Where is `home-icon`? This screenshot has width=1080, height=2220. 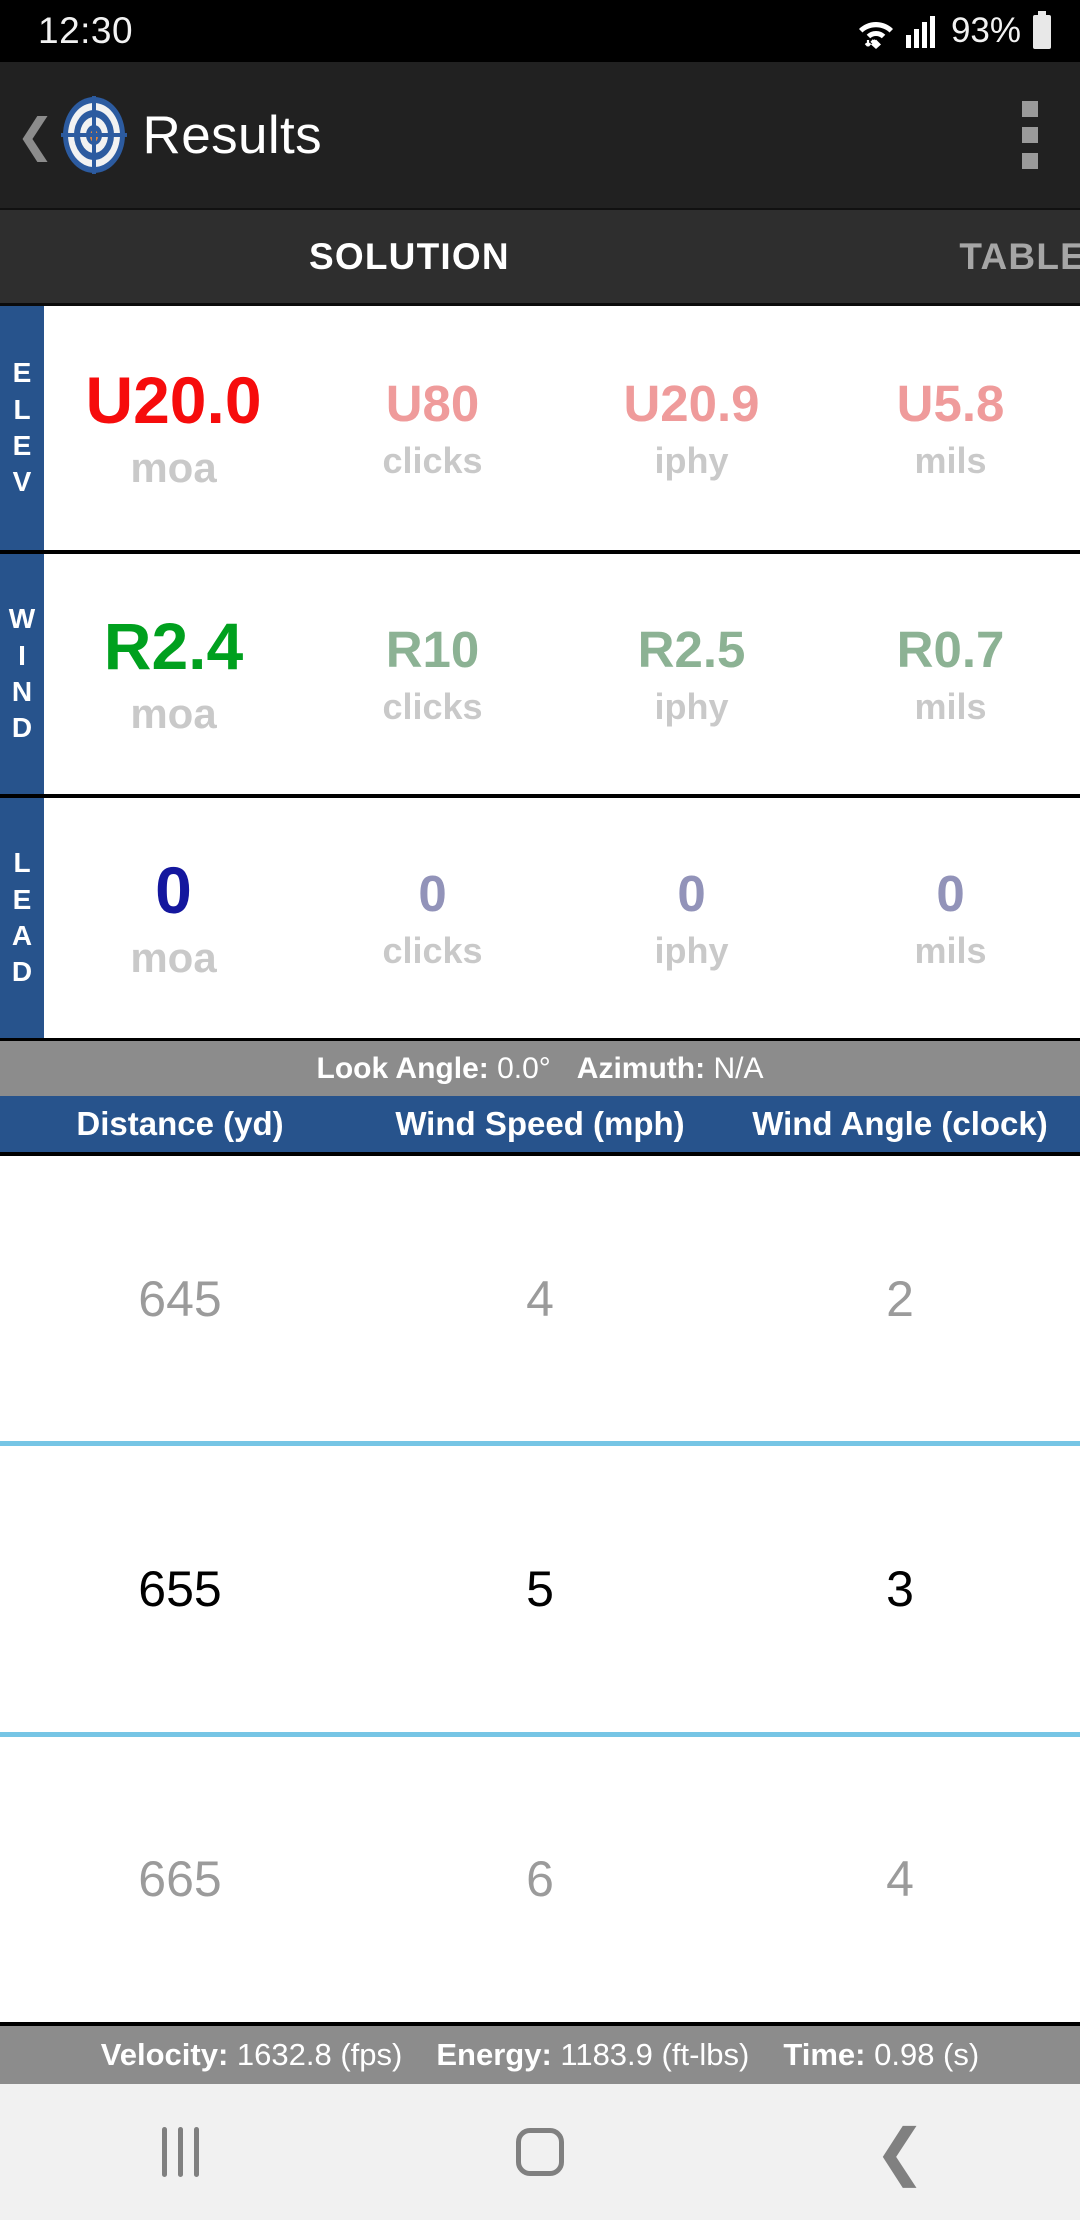 home-icon is located at coordinates (540, 2152).